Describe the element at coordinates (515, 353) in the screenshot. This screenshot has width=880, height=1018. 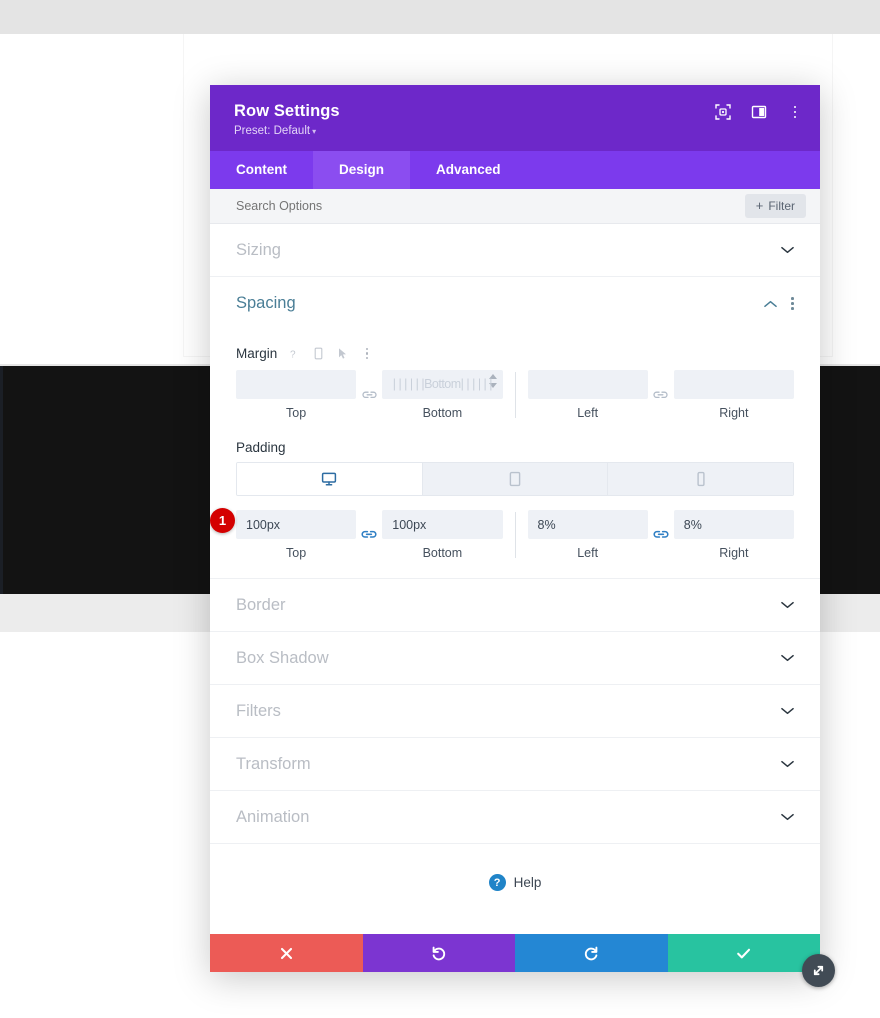
I see `margin-label-row: Margin ?` at that location.